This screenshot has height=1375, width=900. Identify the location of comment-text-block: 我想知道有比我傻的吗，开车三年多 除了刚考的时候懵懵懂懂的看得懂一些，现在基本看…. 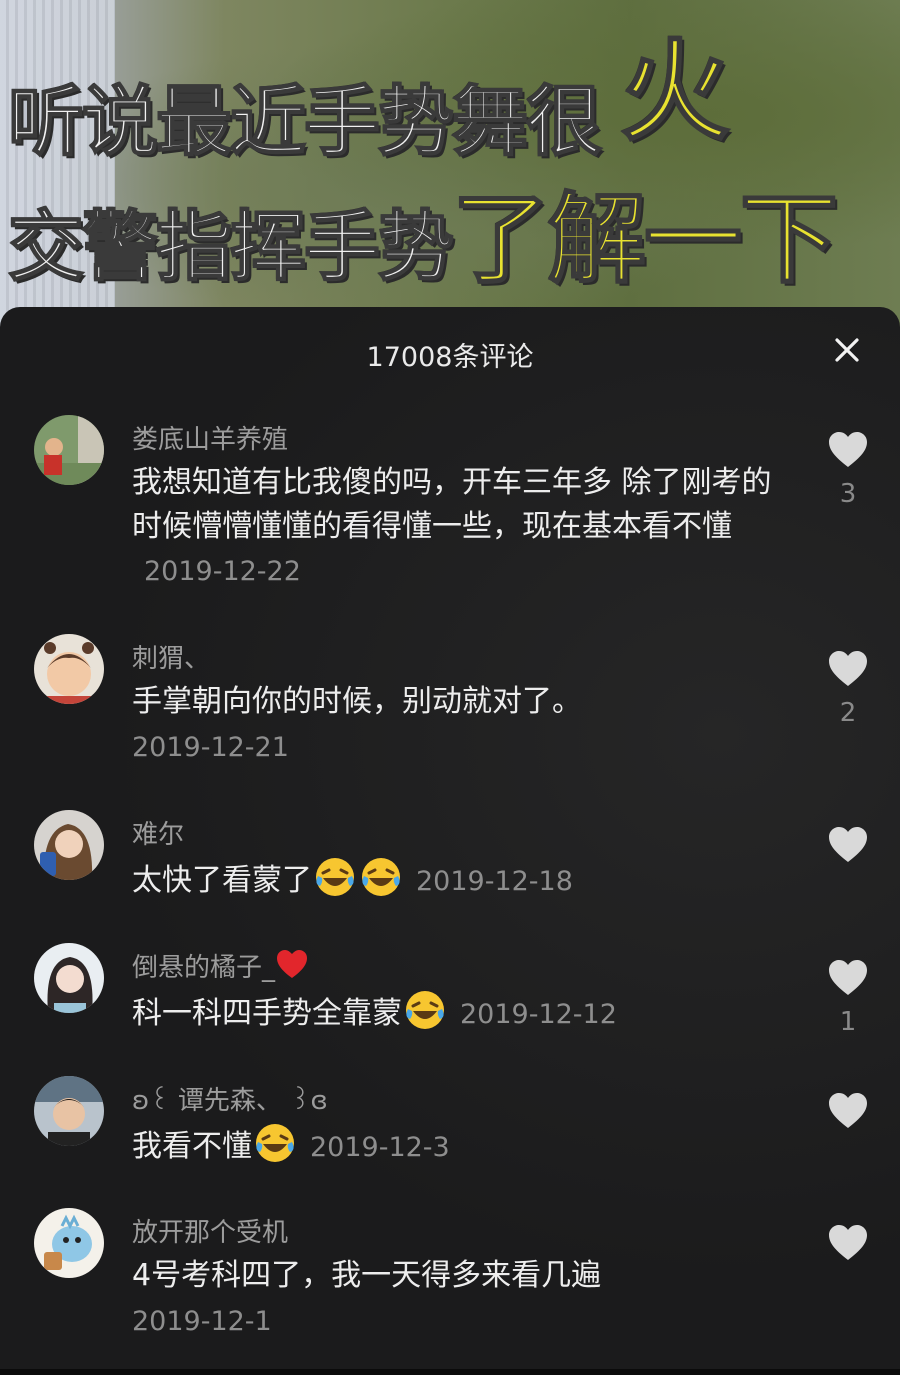
(462, 527).